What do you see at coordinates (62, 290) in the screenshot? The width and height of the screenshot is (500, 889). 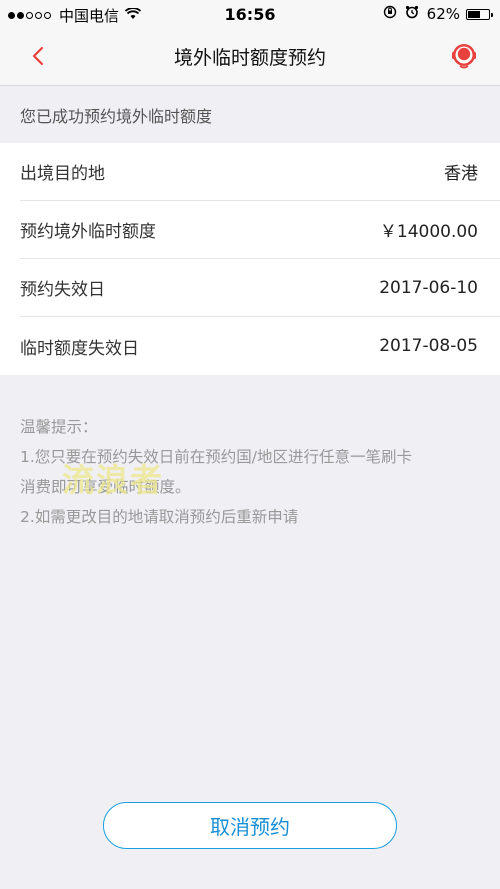 I see `detail-label: 预约失效日` at bounding box center [62, 290].